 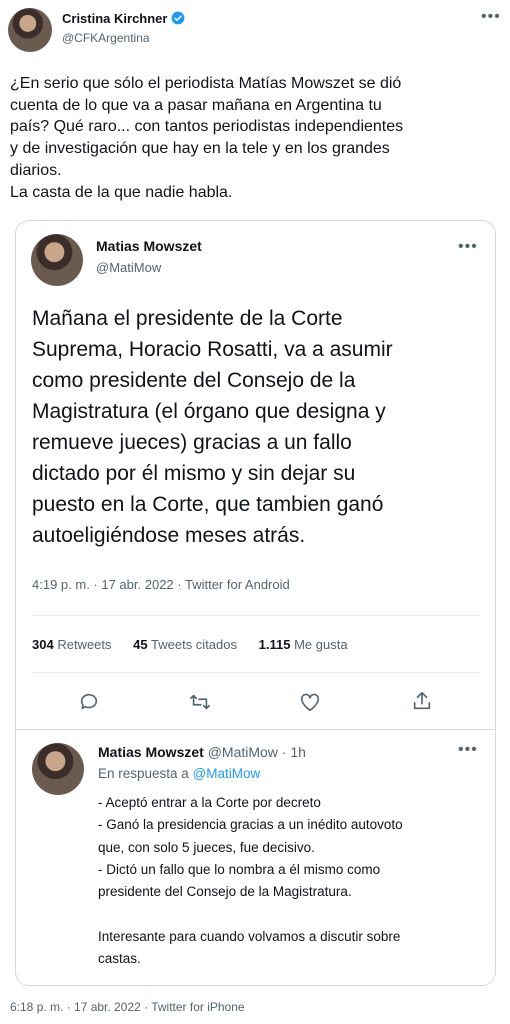 What do you see at coordinates (491, 17) in the screenshot?
I see `more-options-icon: •••` at bounding box center [491, 17].